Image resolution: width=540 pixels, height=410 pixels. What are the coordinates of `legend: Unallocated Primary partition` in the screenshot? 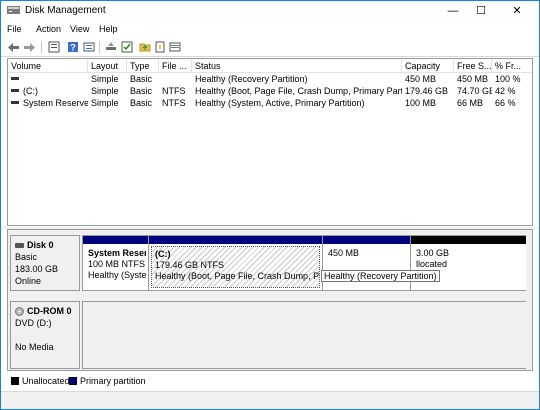 It's located at (270, 381).